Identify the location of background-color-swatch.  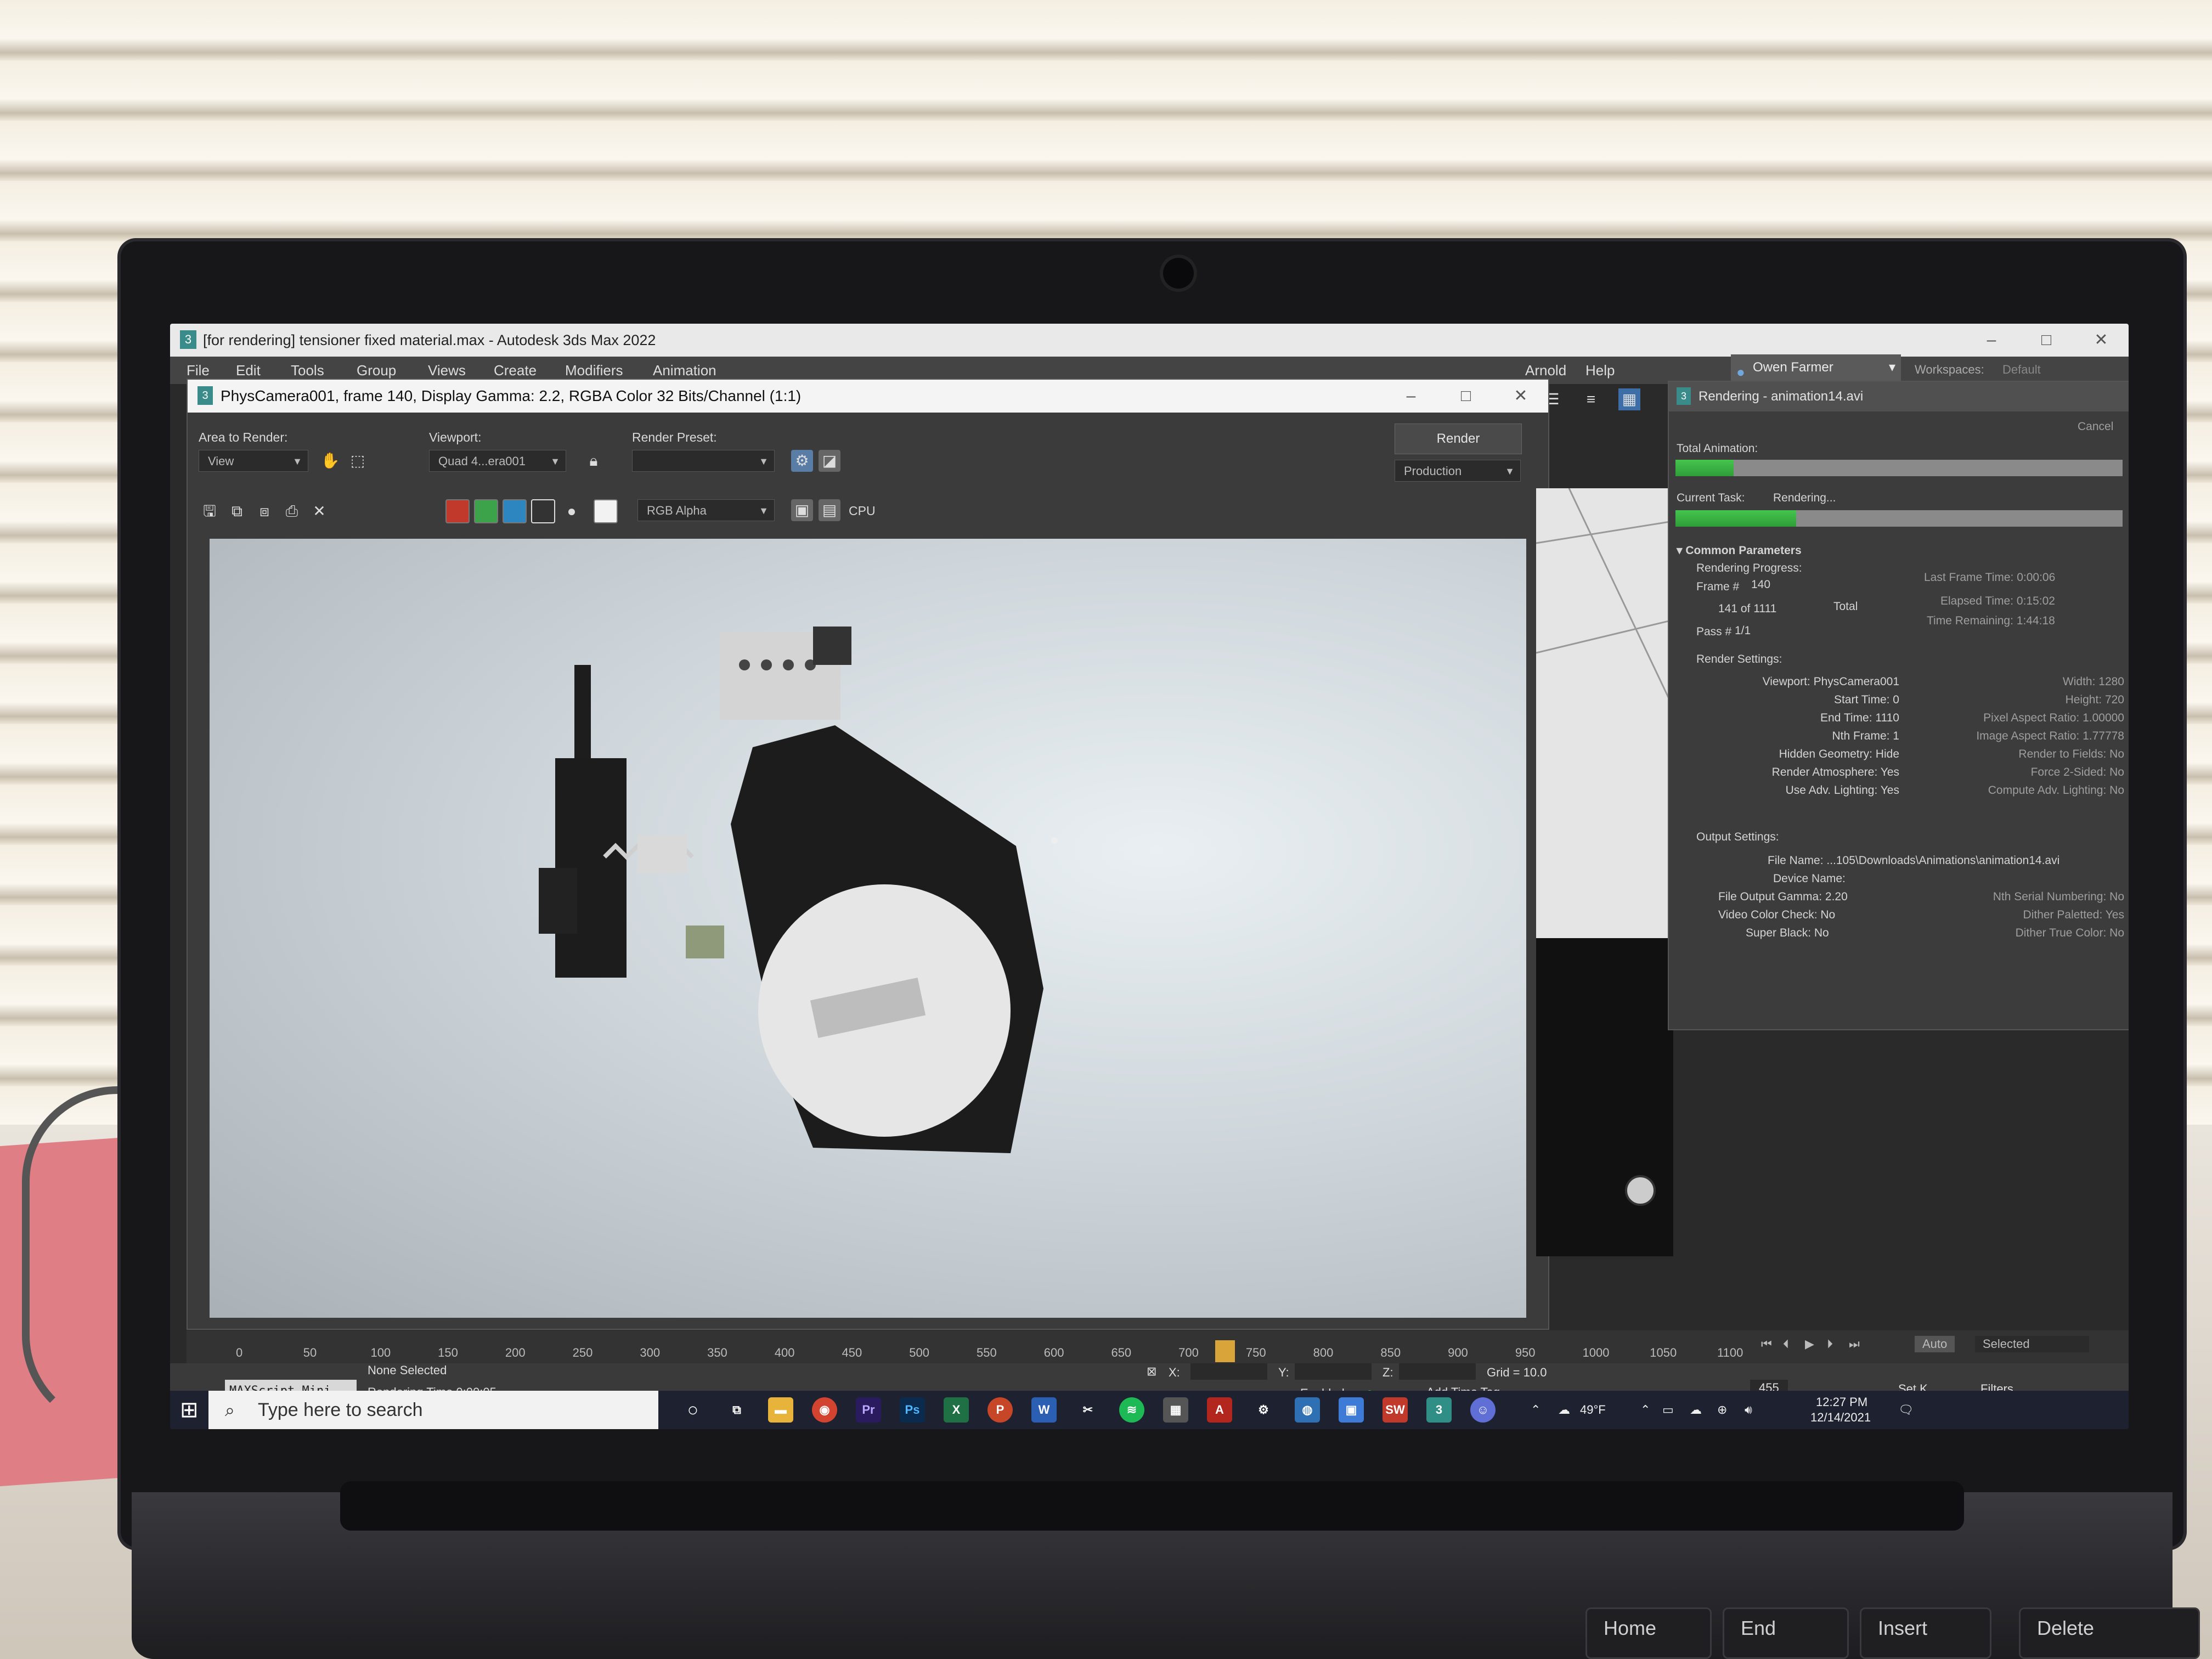
(606, 511).